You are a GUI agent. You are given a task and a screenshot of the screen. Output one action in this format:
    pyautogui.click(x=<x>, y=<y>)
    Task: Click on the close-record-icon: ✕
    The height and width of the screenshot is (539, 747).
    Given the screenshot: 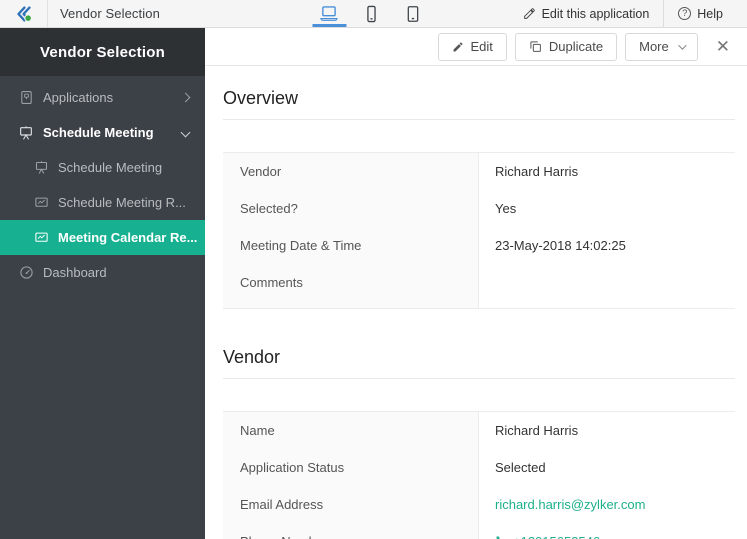 What is the action you would take?
    pyautogui.click(x=723, y=47)
    